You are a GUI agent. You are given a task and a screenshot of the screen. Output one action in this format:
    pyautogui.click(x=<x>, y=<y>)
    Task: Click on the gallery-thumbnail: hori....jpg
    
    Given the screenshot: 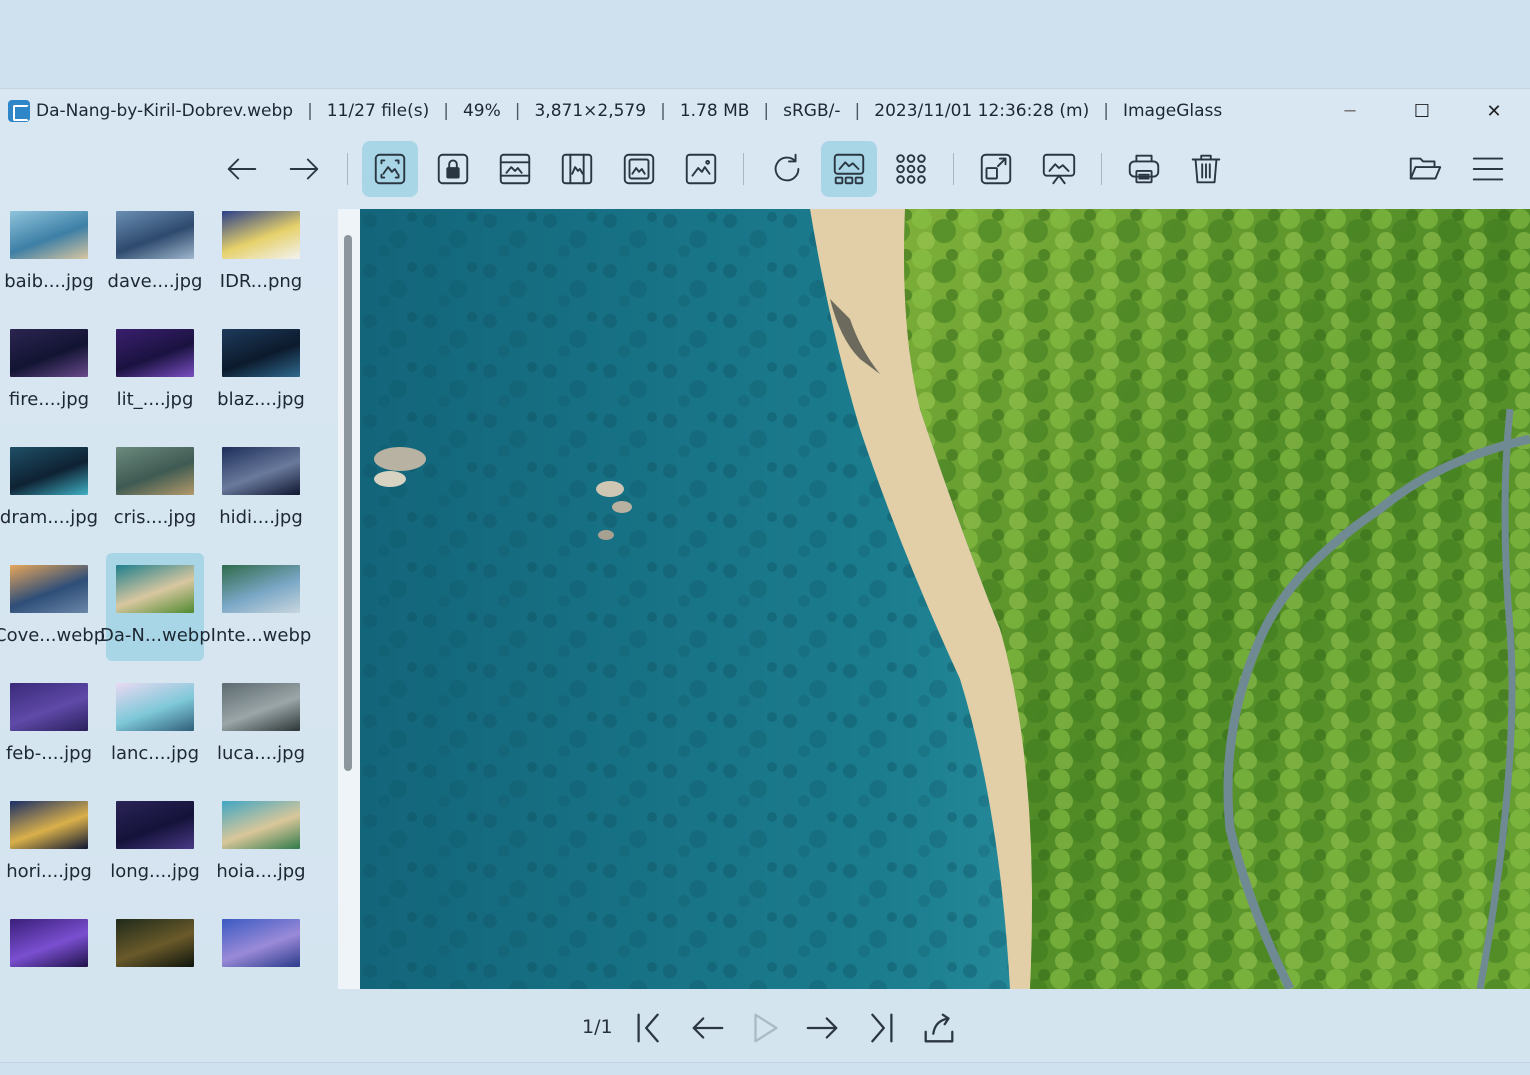 What is the action you would take?
    pyautogui.click(x=49, y=843)
    